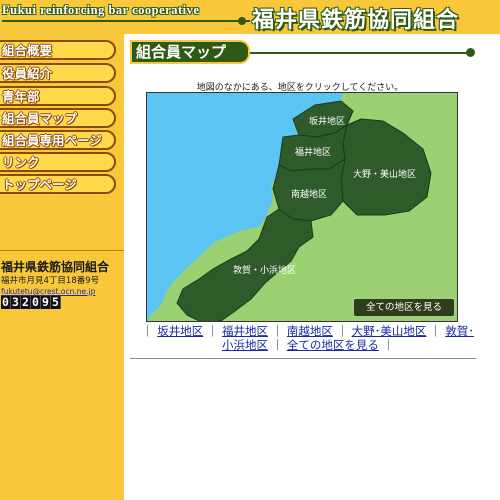 Image resolution: width=500 pixels, height=500 pixels. Describe the element at coordinates (384, 174) in the screenshot. I see `label-ono: 大野・美山地区` at that location.